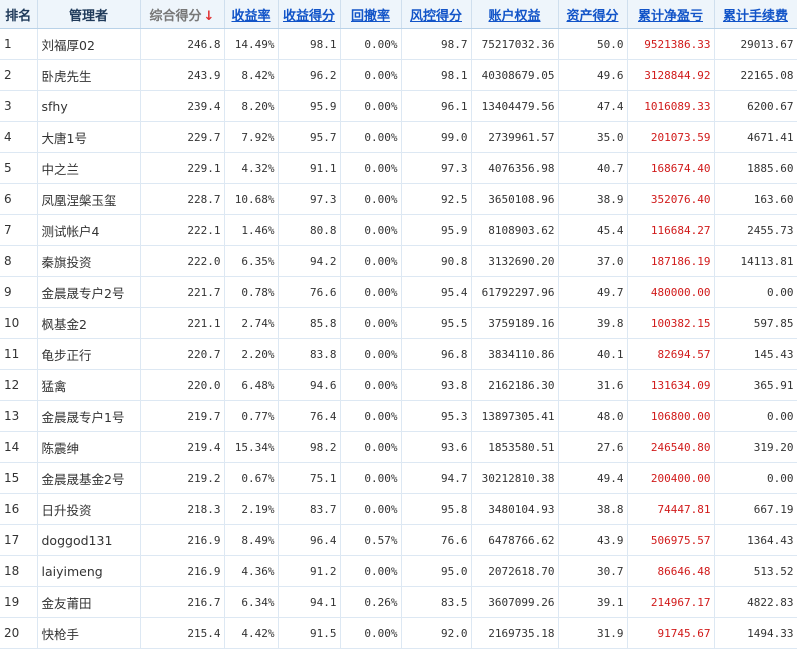 The width and height of the screenshot is (797, 650). I want to click on header-equity: 账户权益, so click(515, 14).